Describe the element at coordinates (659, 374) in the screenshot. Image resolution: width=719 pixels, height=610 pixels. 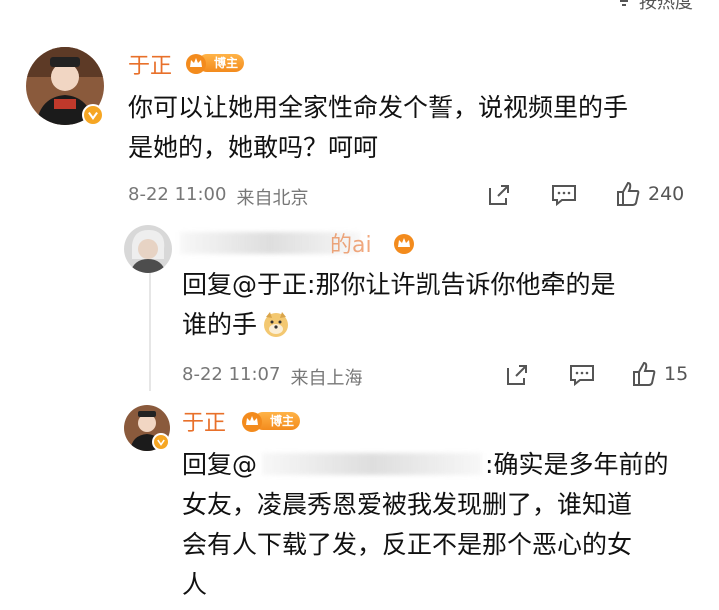
I see `like-button: 15` at that location.